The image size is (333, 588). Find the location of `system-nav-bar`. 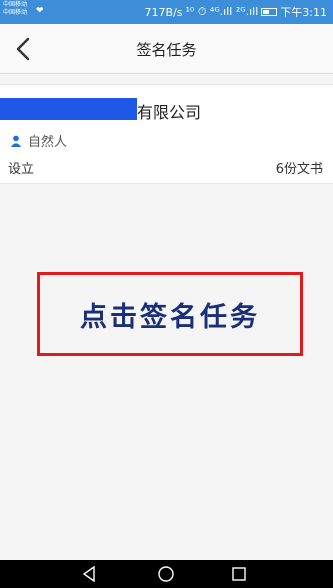

system-nav-bar is located at coordinates (166, 574).